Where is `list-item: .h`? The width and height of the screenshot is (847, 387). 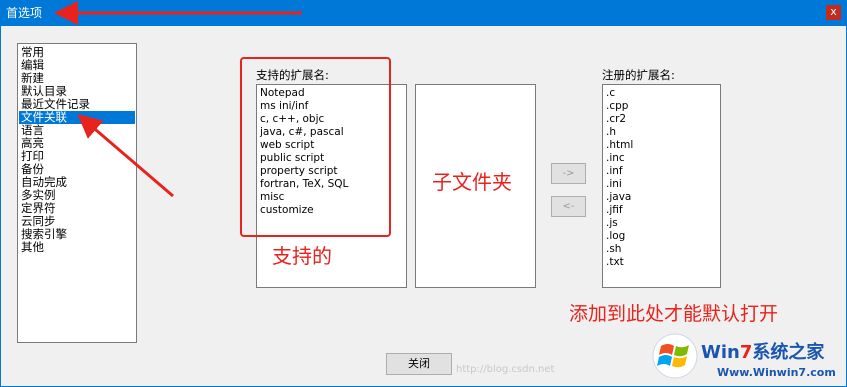
list-item: .h is located at coordinates (611, 132).